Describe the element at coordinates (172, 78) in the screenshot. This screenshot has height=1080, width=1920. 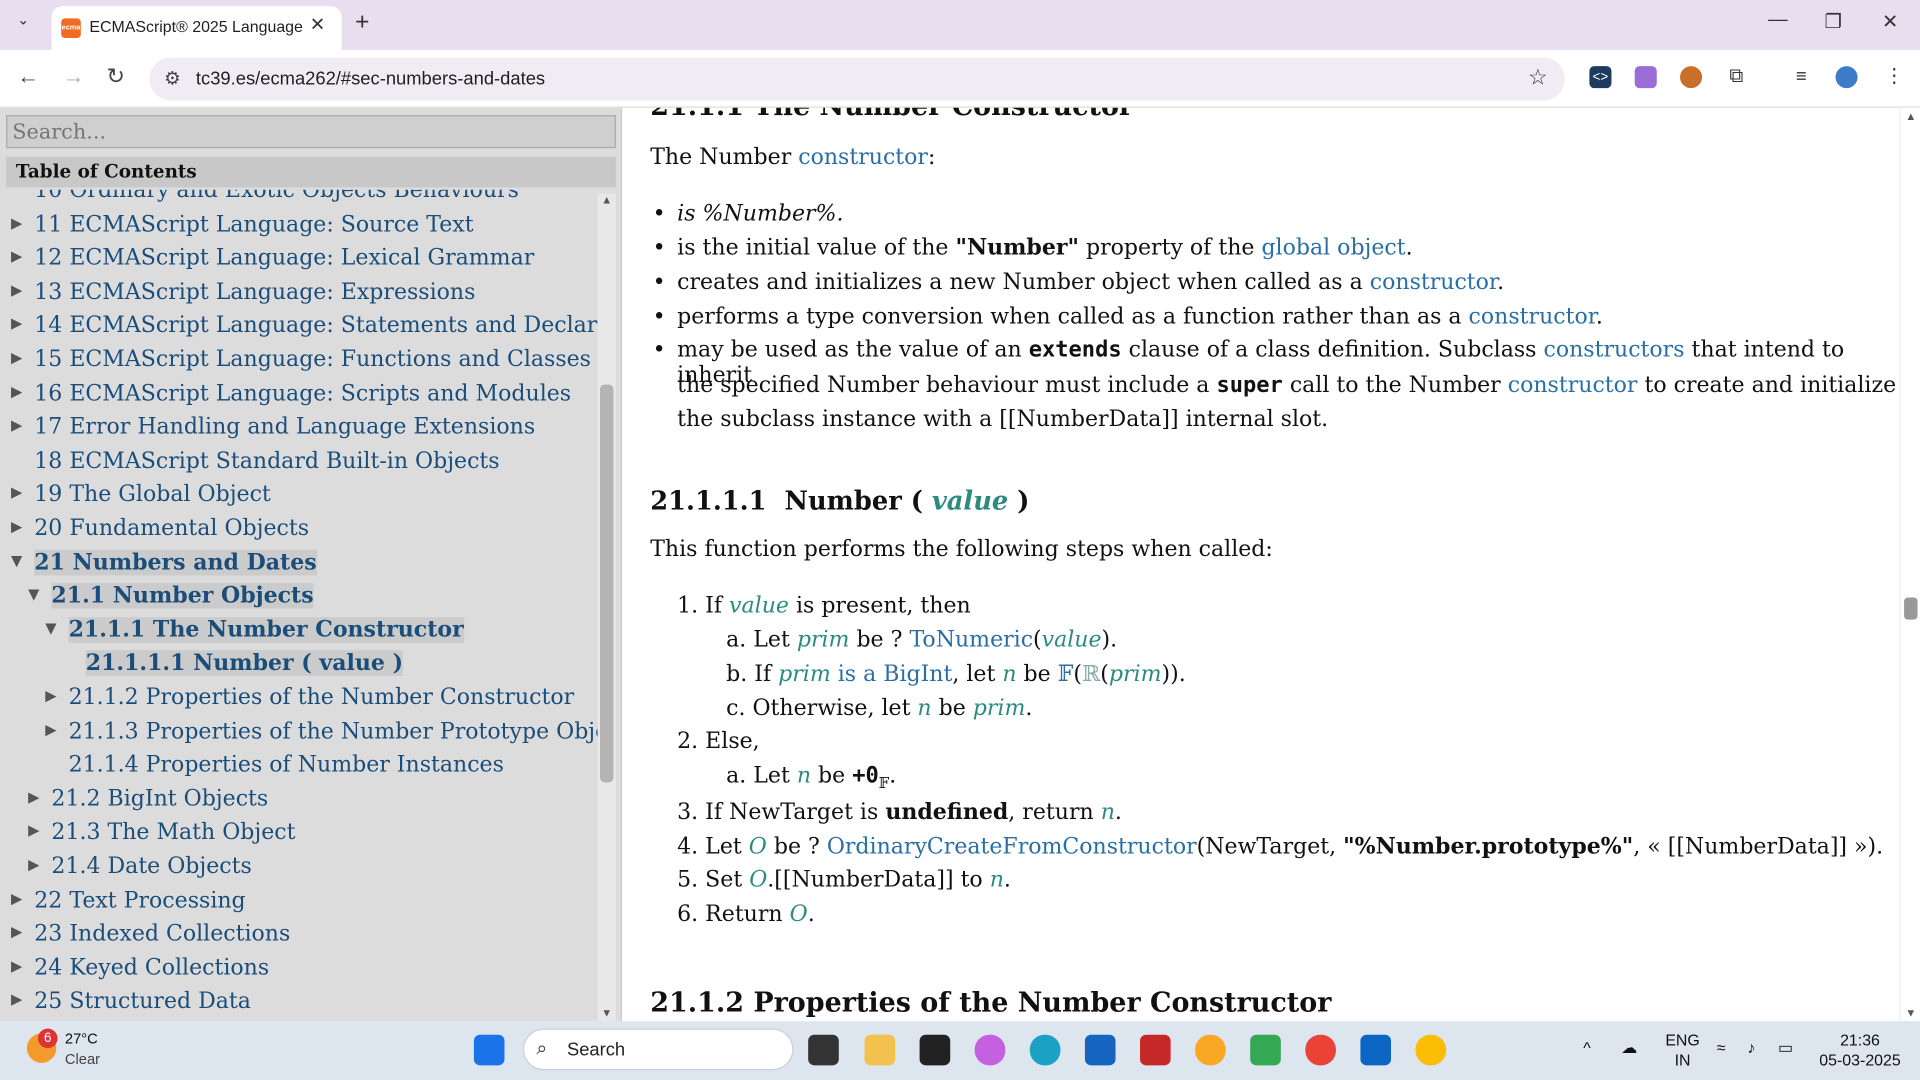
I see `site-info-icon: ⚙` at that location.